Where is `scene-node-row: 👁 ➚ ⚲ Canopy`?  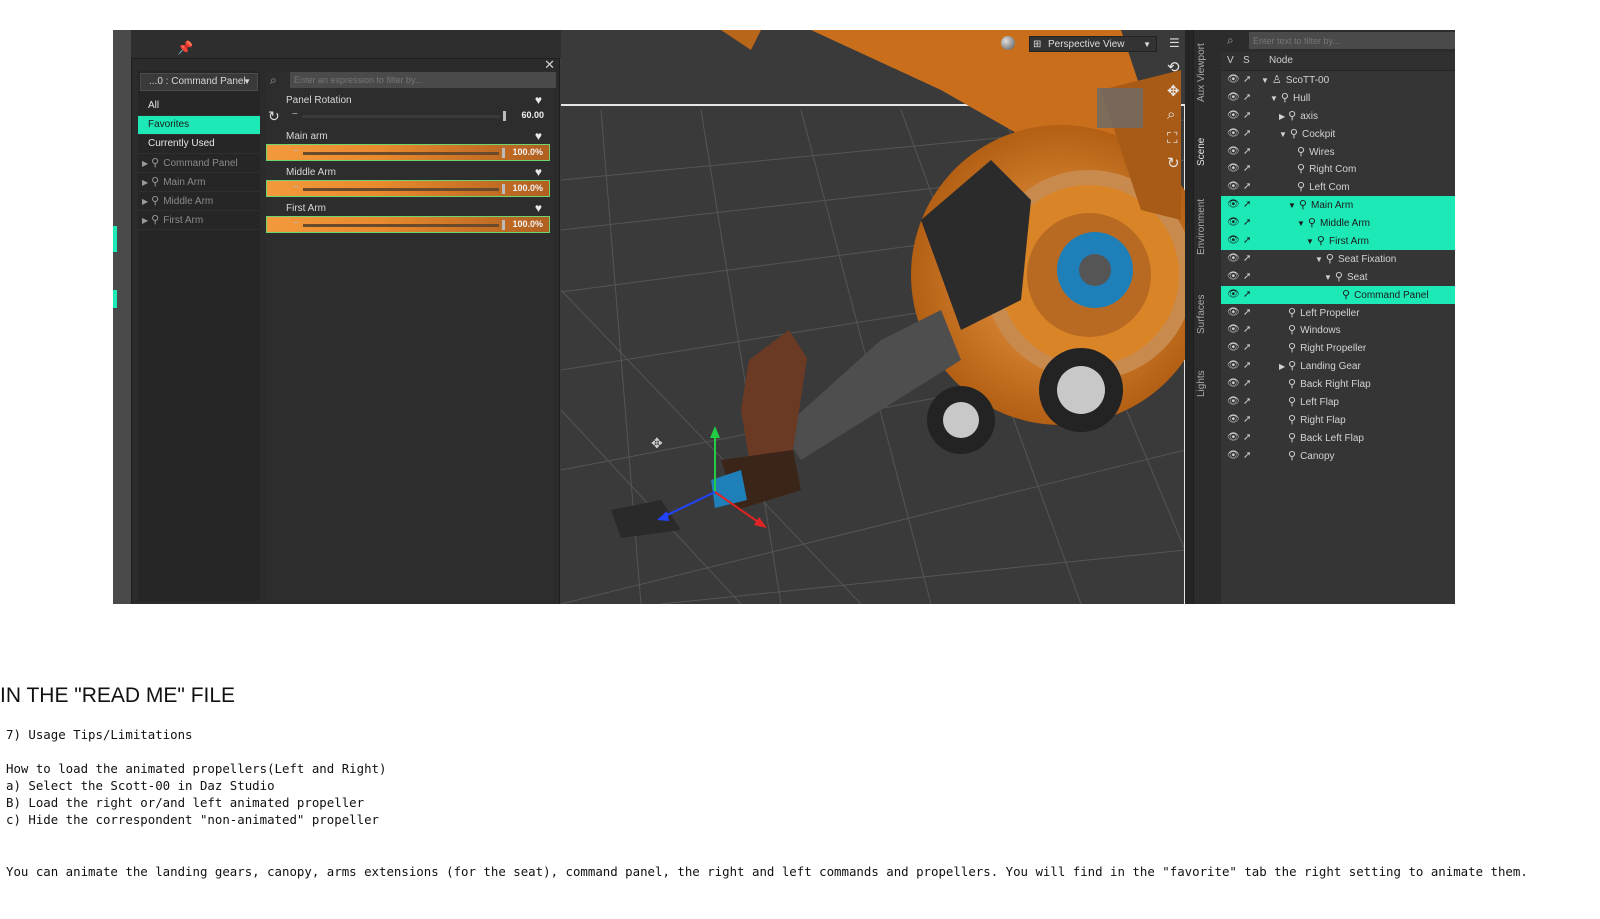 scene-node-row: 👁 ➚ ⚲ Canopy is located at coordinates (1338, 456).